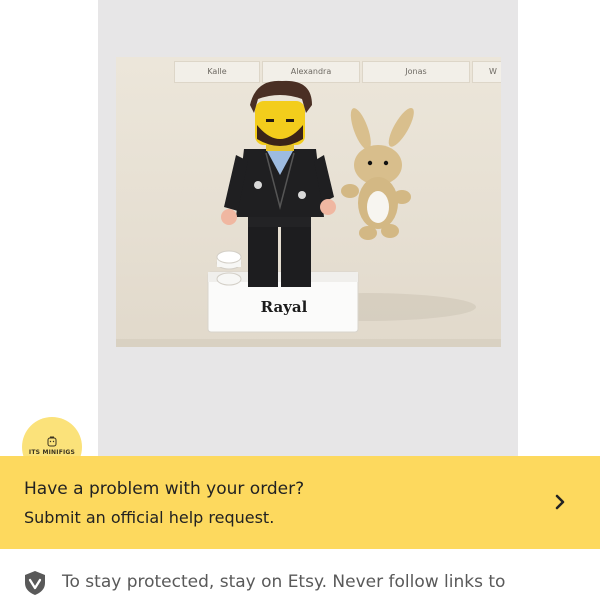 The height and width of the screenshot is (600, 600). Describe the element at coordinates (284, 307) in the screenshot. I see `brick-name-text: Rayal` at that location.